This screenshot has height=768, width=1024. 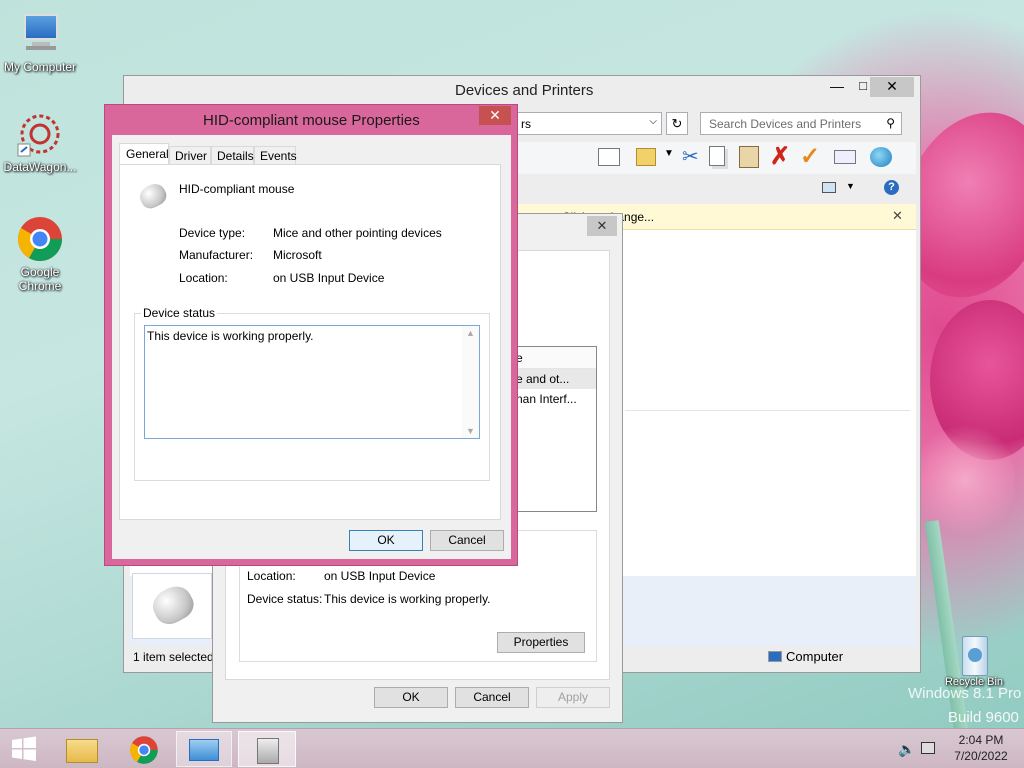 I want to click on properties-button: Properties, so click(x=541, y=642).